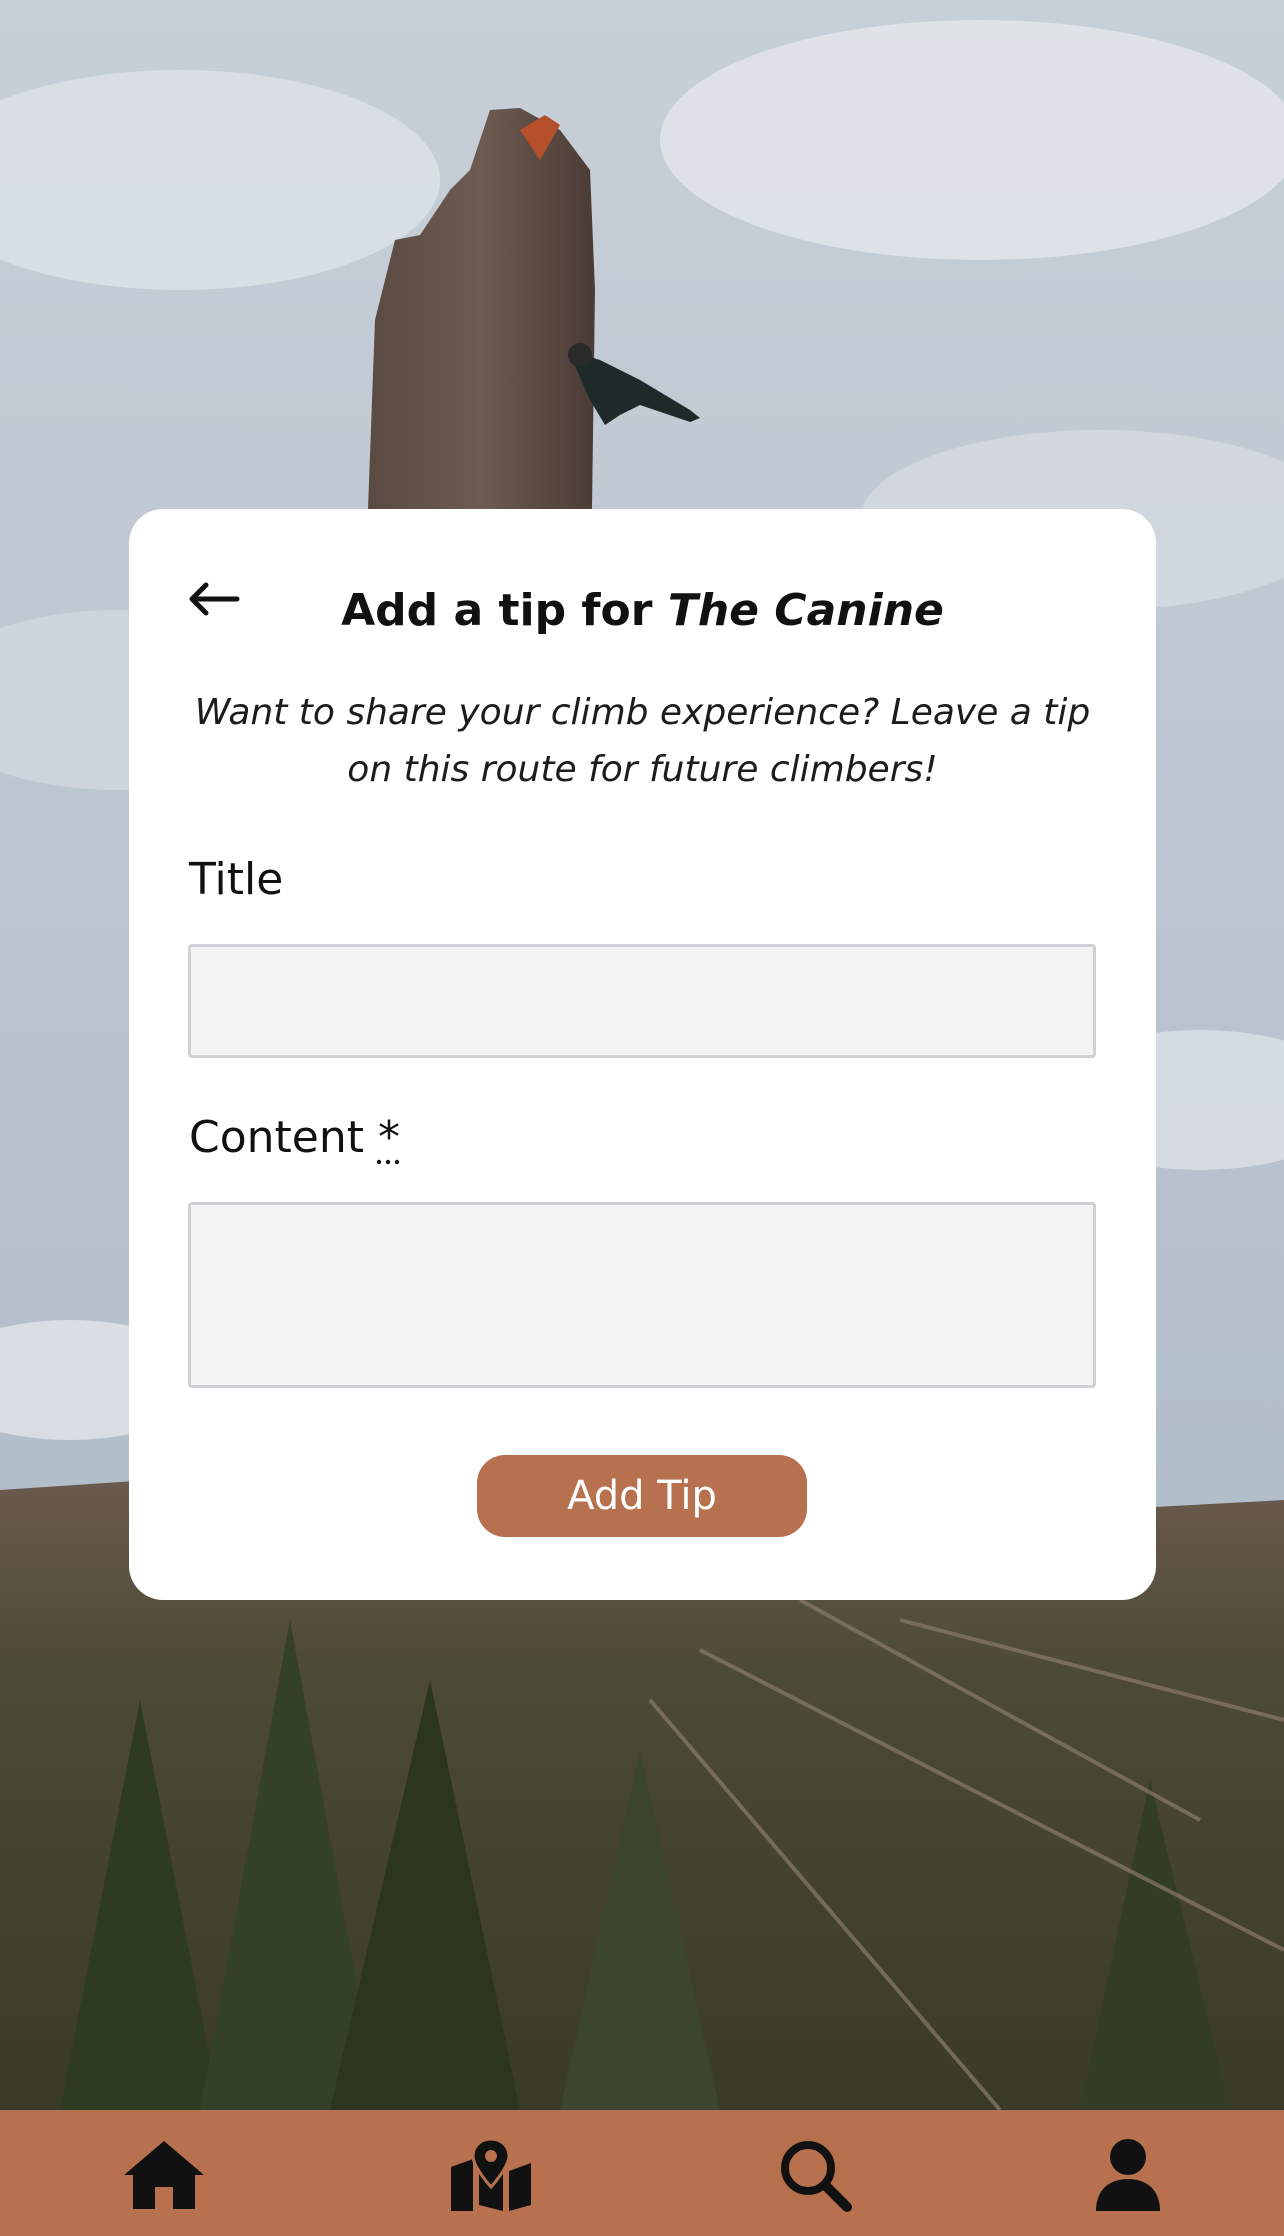  I want to click on title-prefix: Add a tip for, so click(504, 610).